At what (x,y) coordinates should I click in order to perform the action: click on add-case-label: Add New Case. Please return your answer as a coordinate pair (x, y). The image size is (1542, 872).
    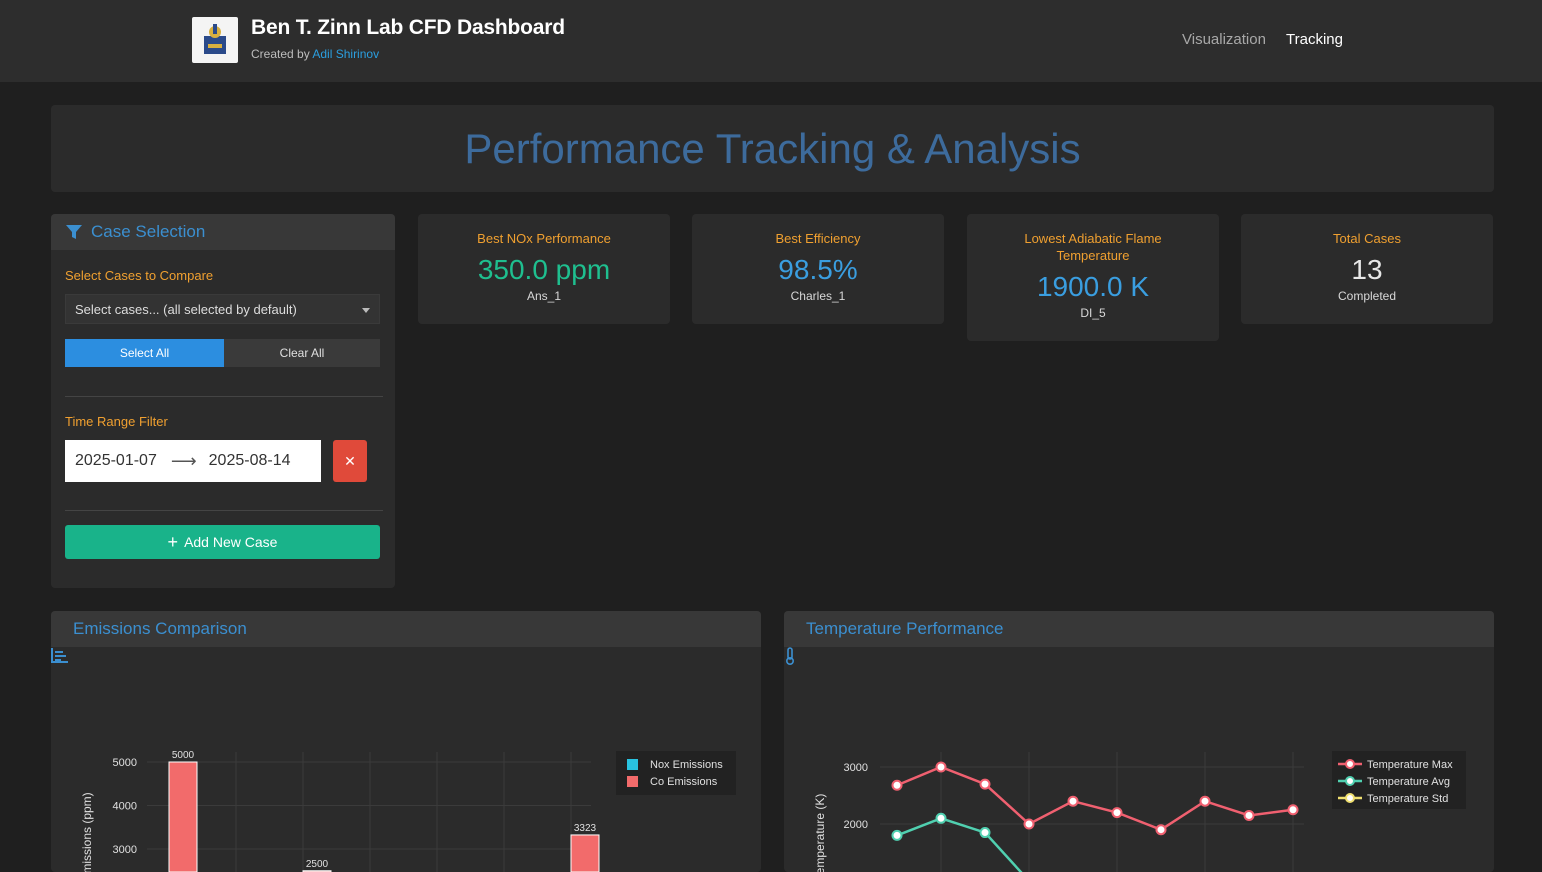
    Looking at the image, I should click on (231, 542).